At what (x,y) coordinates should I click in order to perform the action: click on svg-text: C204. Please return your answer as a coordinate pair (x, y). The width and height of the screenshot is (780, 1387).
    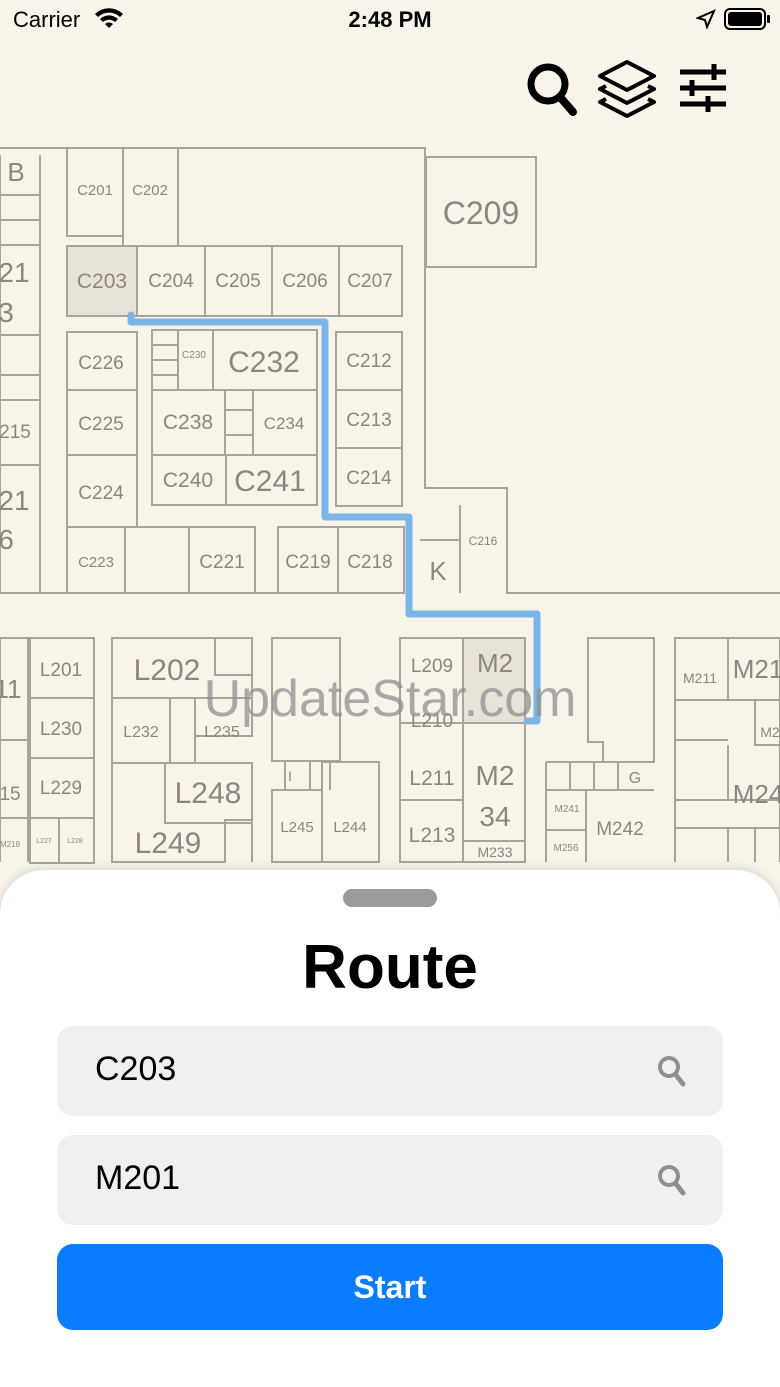
    Looking at the image, I should click on (171, 281).